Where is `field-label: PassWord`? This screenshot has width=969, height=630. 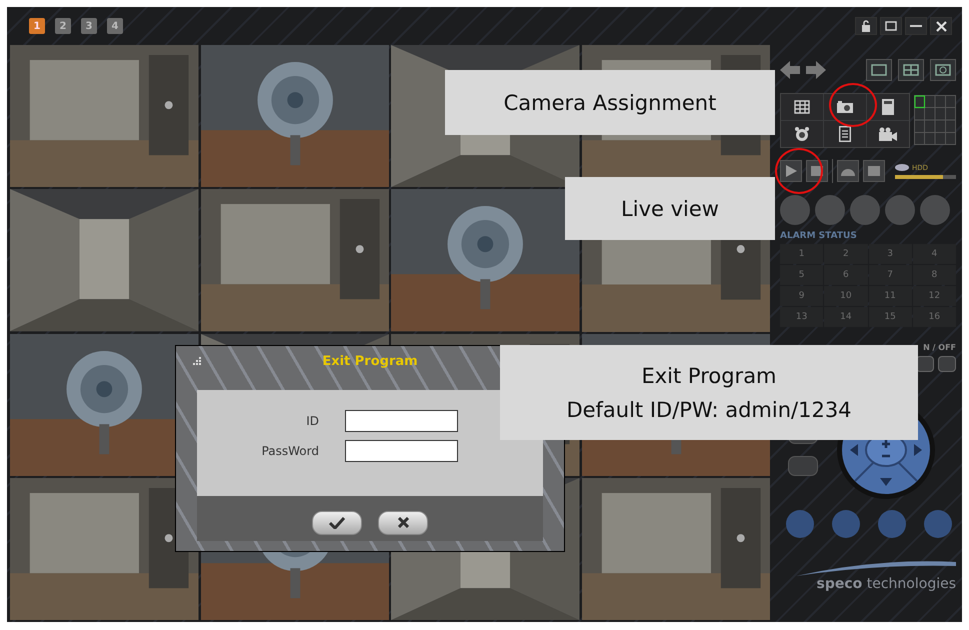 field-label: PassWord is located at coordinates (289, 451).